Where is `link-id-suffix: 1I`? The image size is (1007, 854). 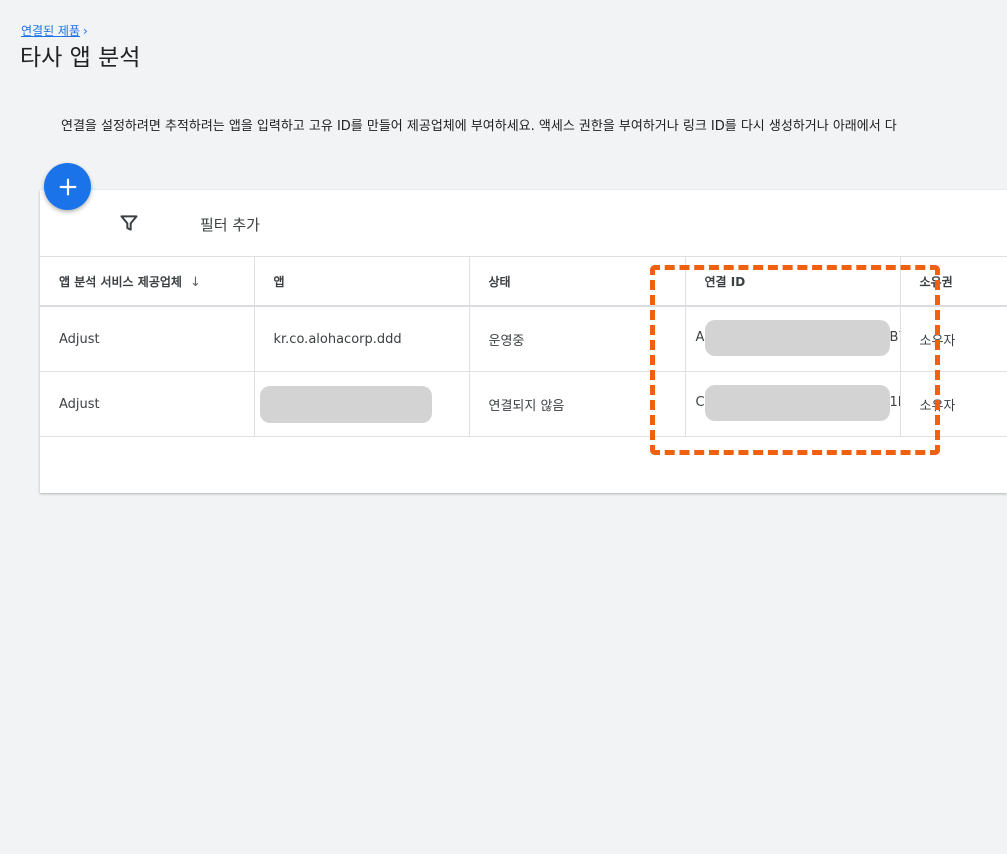
link-id-suffix: 1I is located at coordinates (894, 402).